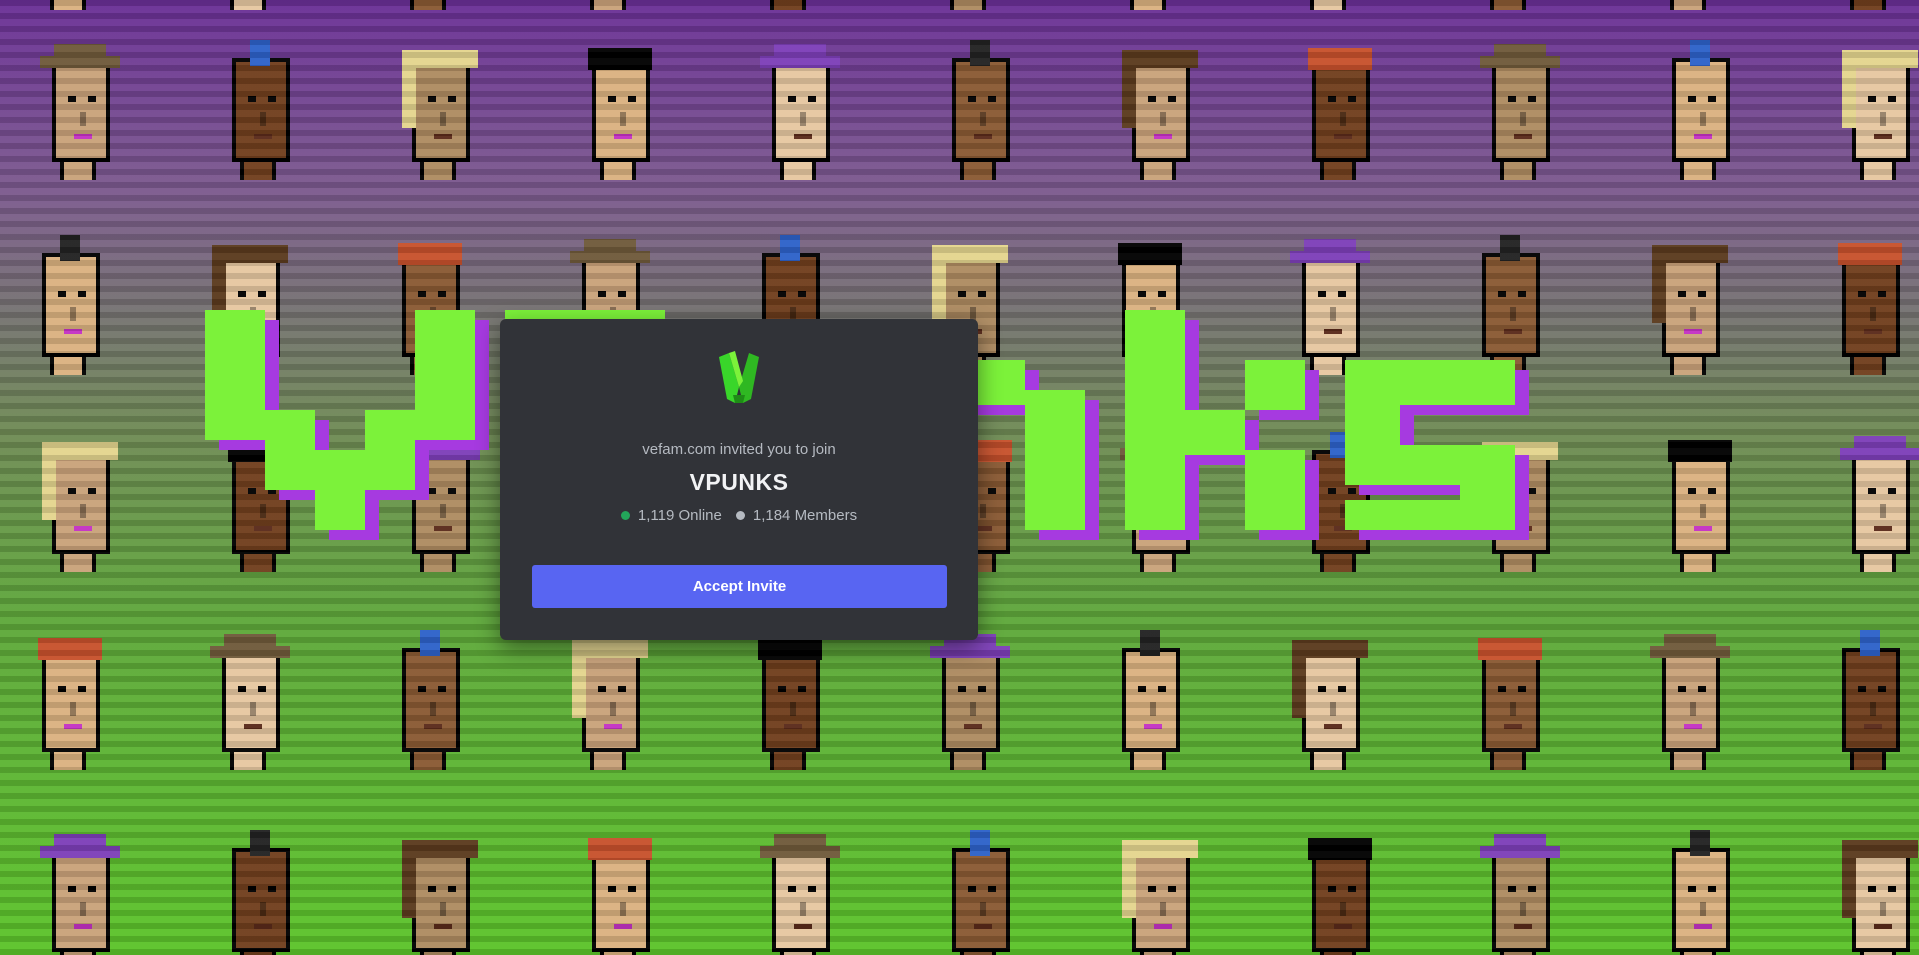  Describe the element at coordinates (739, 449) in the screenshot. I see `inviter-text: vefam.com invited you to join` at that location.